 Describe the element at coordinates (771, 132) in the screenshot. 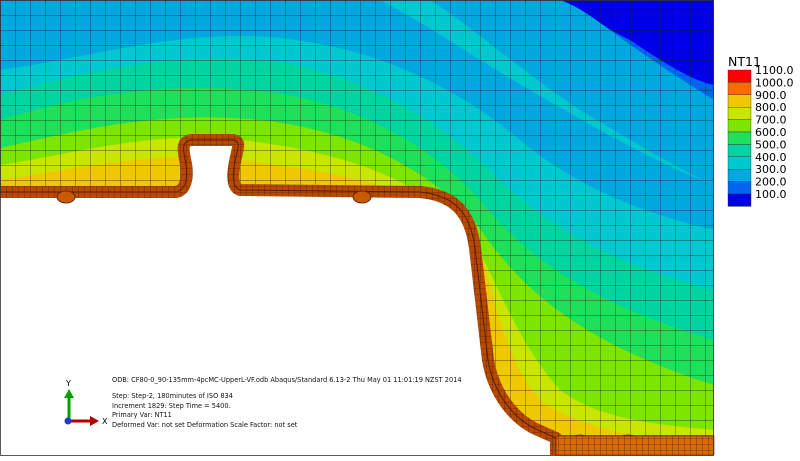

I see `legend-label: 600.0` at that location.